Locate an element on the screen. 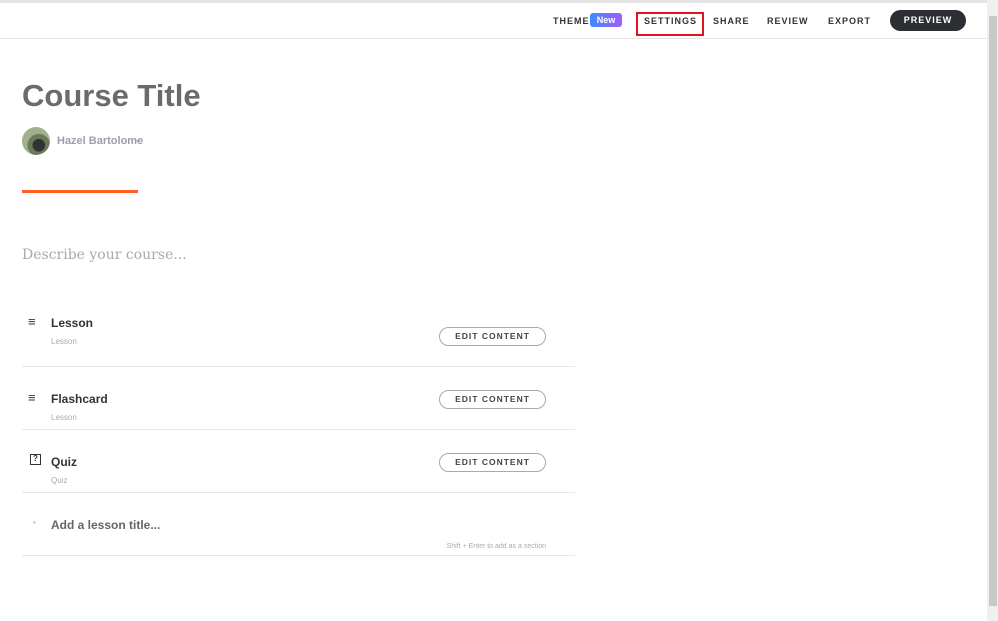  section-hint: Shift + Enter to add as a section is located at coordinates (496, 546).